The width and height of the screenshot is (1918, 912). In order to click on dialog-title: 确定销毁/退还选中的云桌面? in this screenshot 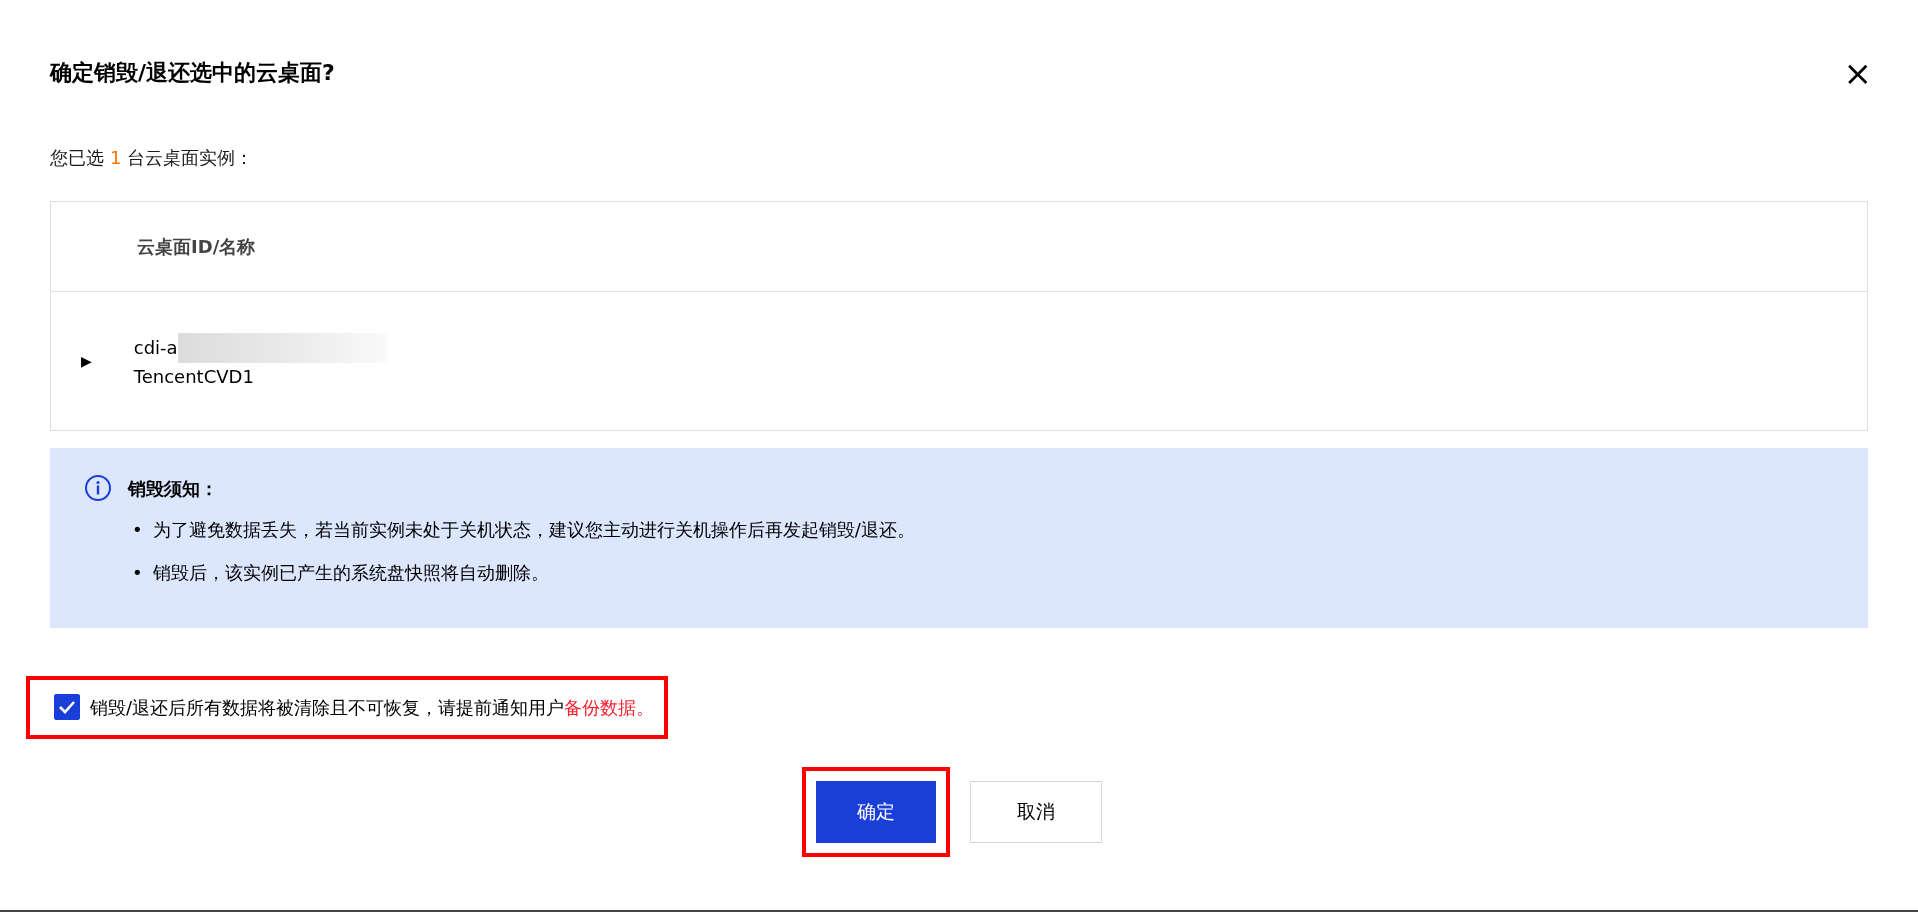, I will do `click(192, 73)`.